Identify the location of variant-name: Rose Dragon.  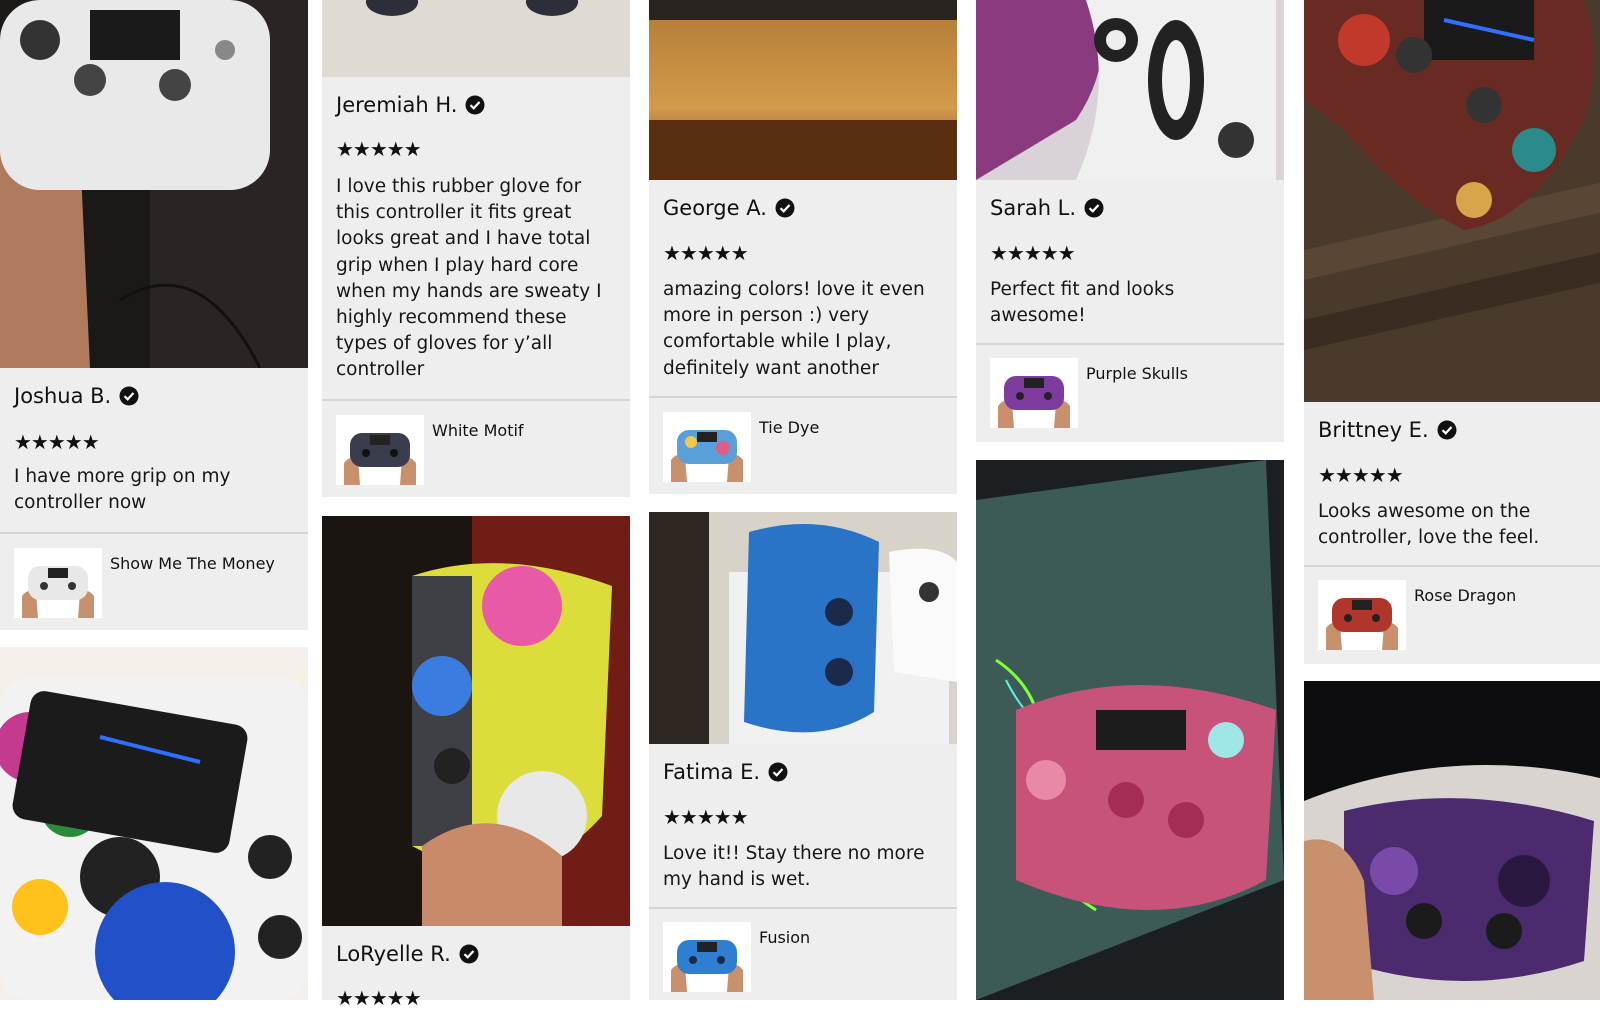
(1465, 595).